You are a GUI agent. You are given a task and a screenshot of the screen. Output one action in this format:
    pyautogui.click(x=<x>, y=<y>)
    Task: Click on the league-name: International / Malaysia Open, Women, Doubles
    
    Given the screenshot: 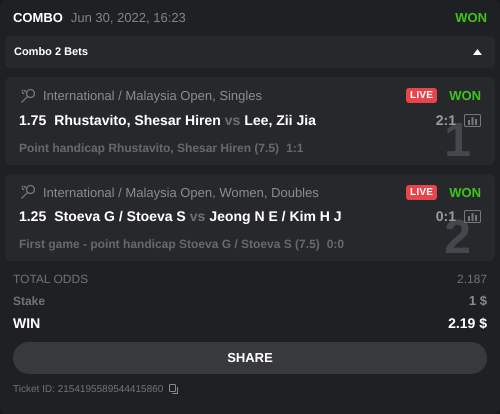 What is the action you would take?
    pyautogui.click(x=181, y=193)
    